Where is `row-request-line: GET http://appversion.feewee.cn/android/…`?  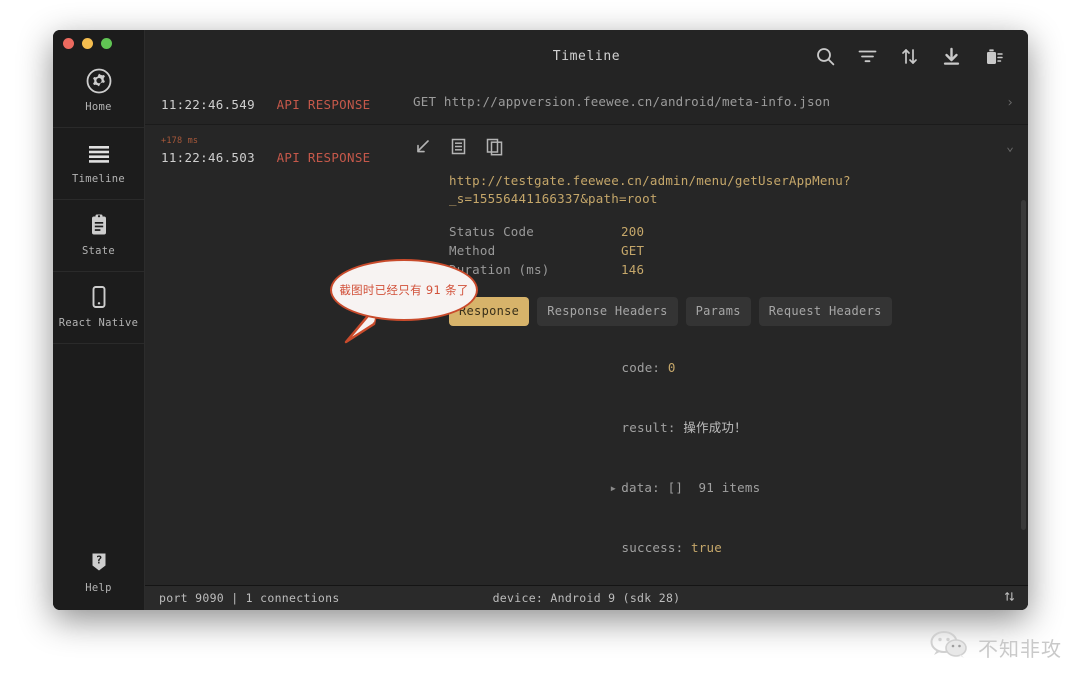
row-request-line: GET http://appversion.feewee.cn/android/… is located at coordinates (622, 101).